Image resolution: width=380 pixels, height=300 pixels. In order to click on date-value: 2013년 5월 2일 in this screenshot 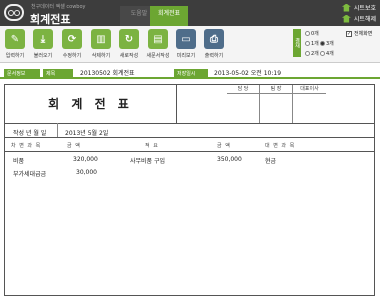, I will do `click(87, 133)`.